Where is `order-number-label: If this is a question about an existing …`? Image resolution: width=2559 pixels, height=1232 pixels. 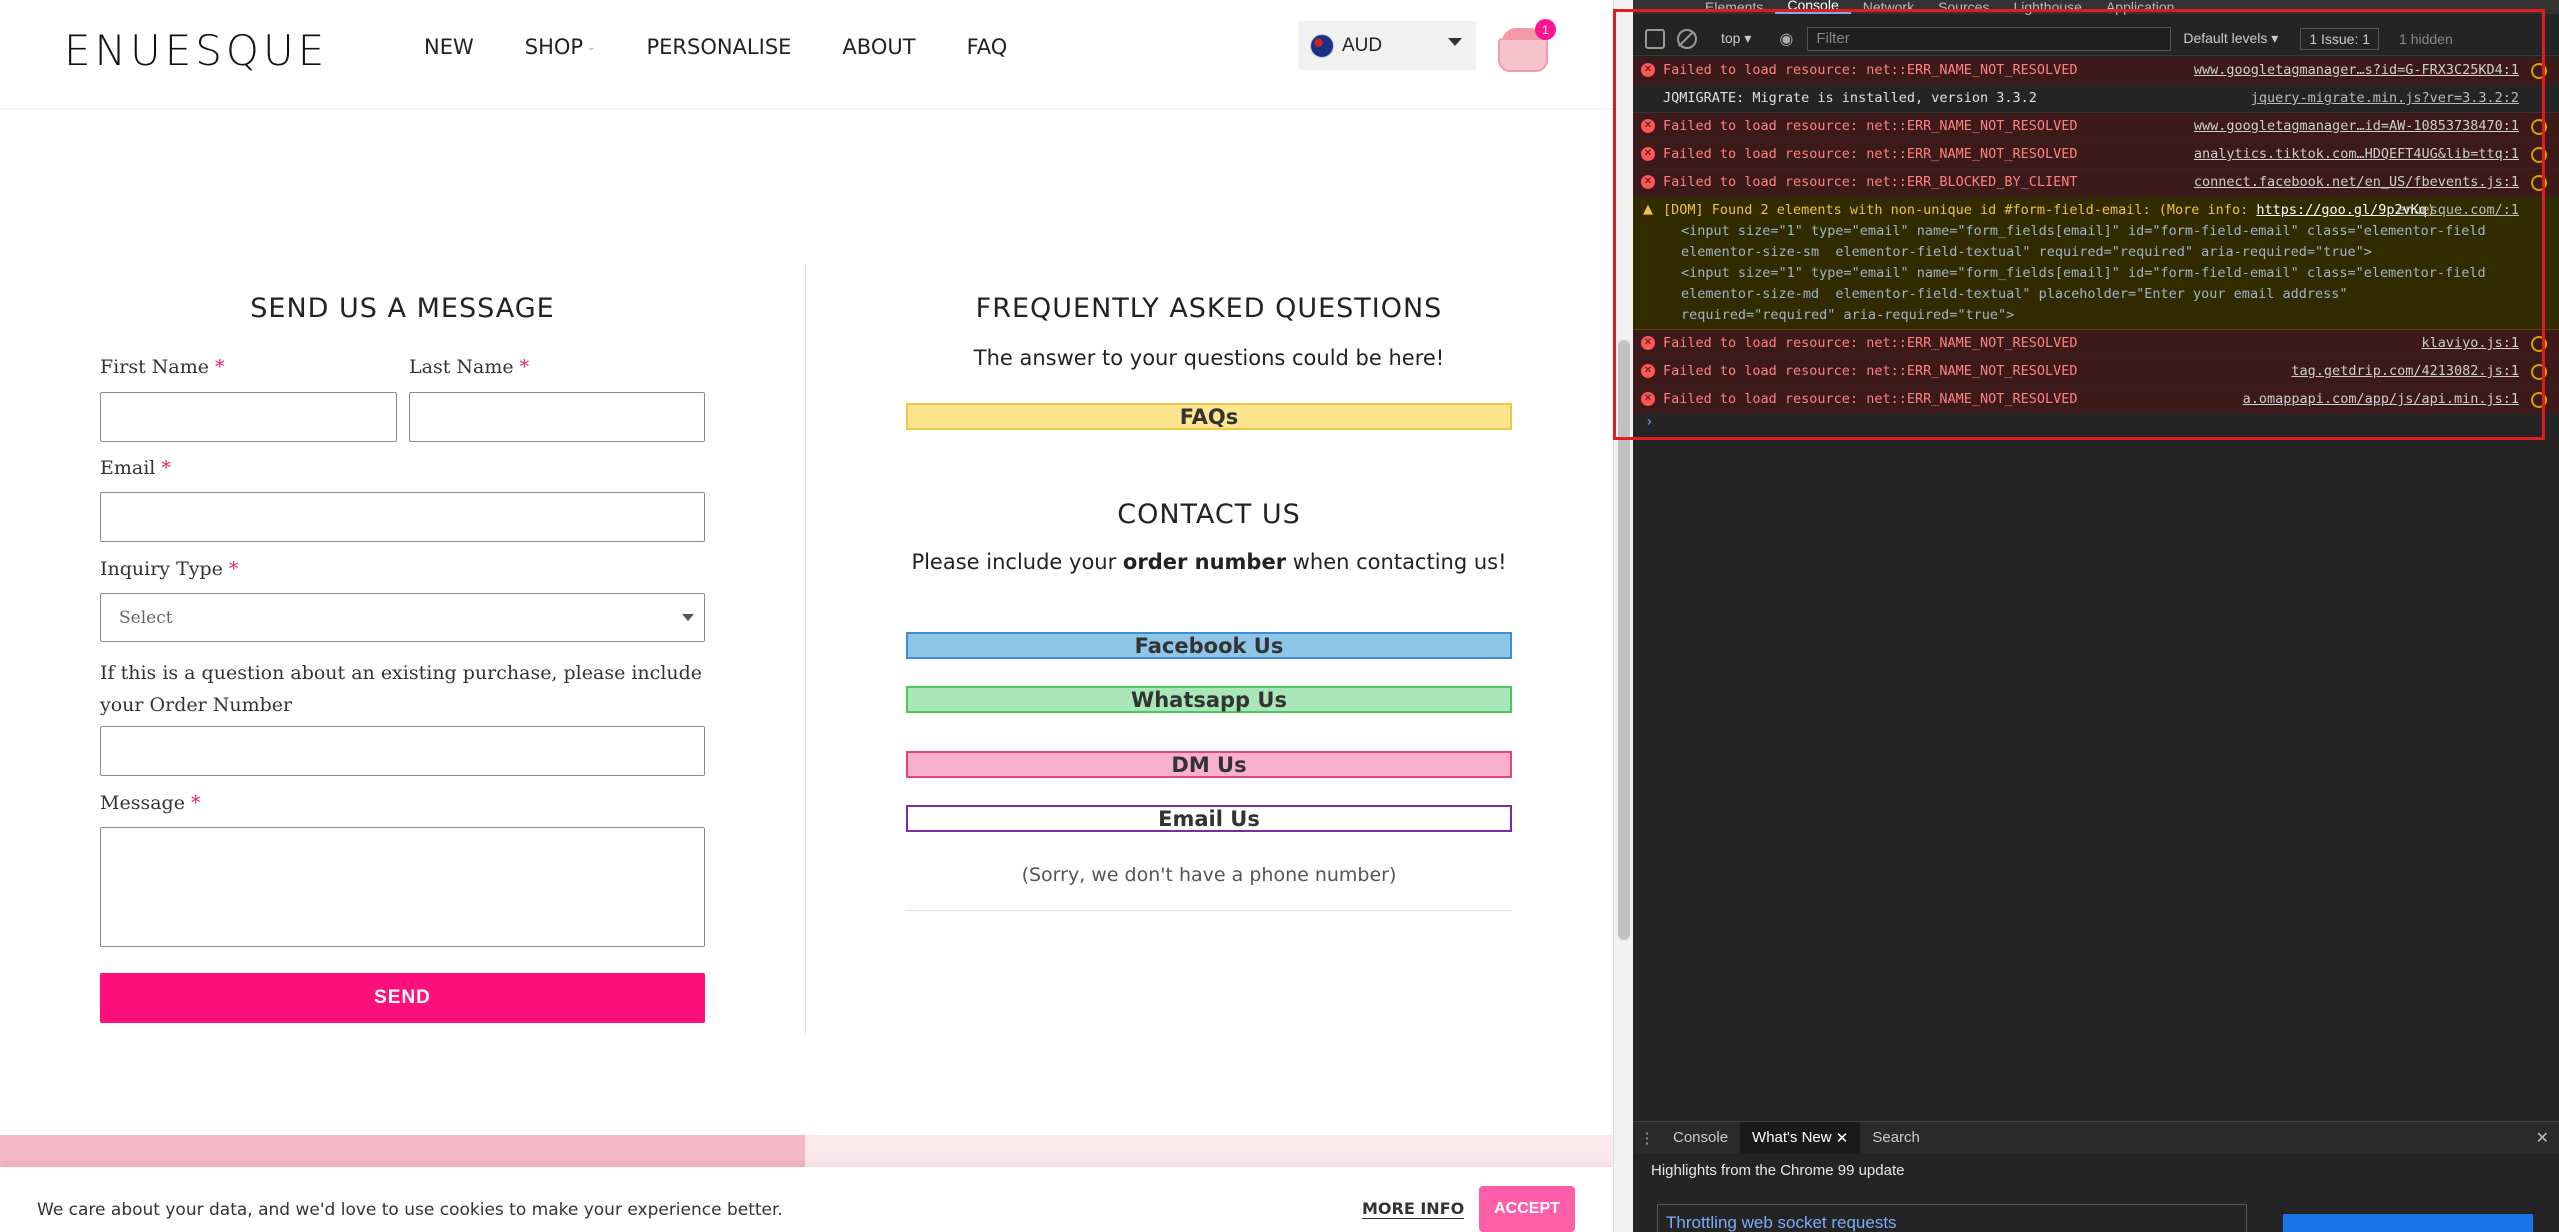 order-number-label: If this is a question about an existing … is located at coordinates (401, 689).